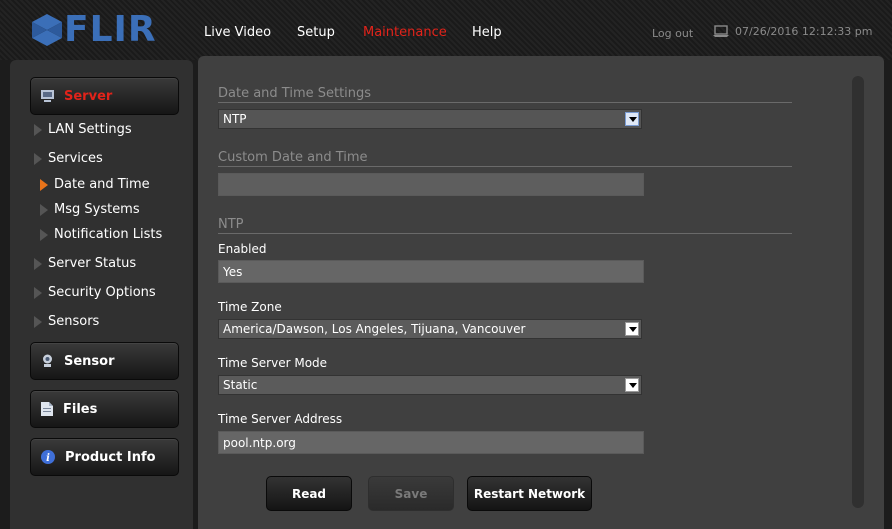 Image resolution: width=892 pixels, height=529 pixels. I want to click on brand-name: FLIR, so click(110, 29).